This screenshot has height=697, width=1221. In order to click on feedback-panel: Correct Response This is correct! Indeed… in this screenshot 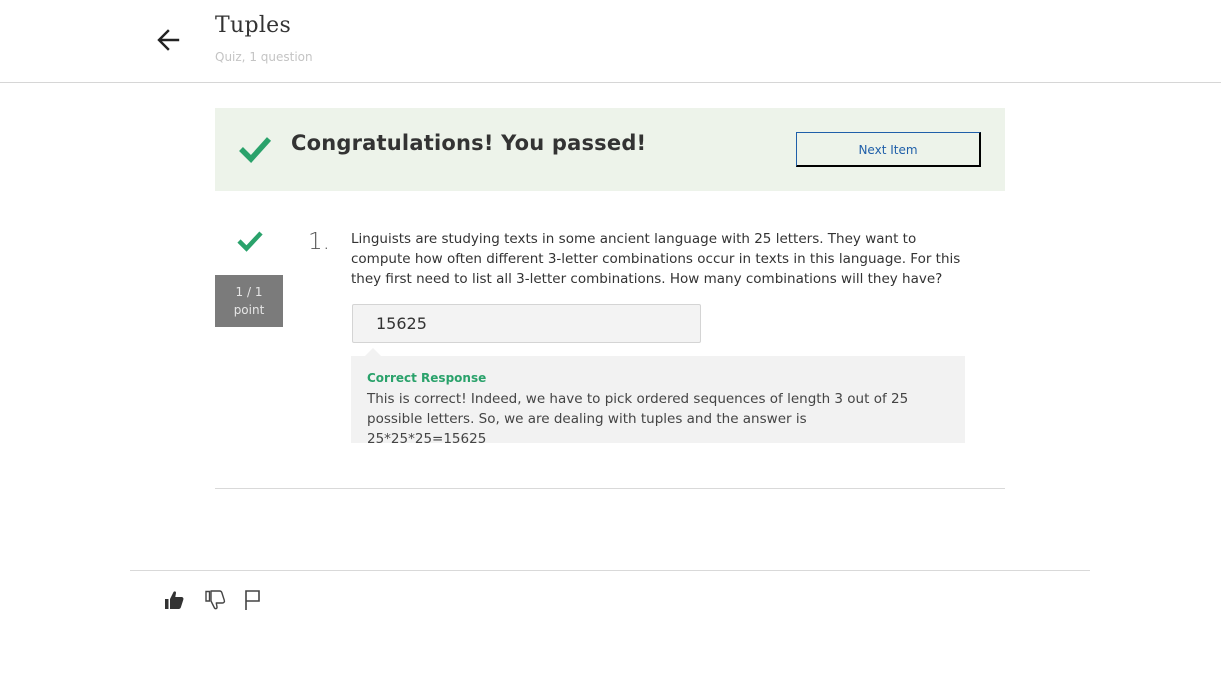, I will do `click(658, 397)`.